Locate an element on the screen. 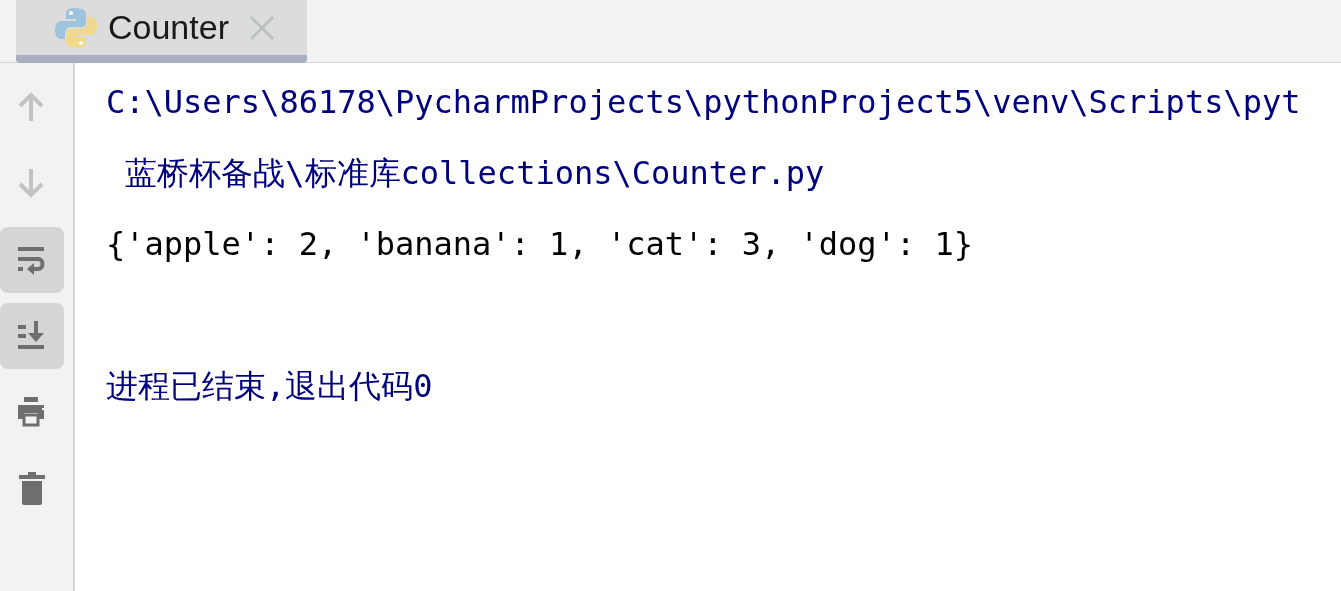 This screenshot has width=1341, height=591. system-message: 蓝桥杯备战\标准库collections\Counter.py is located at coordinates (475, 173).